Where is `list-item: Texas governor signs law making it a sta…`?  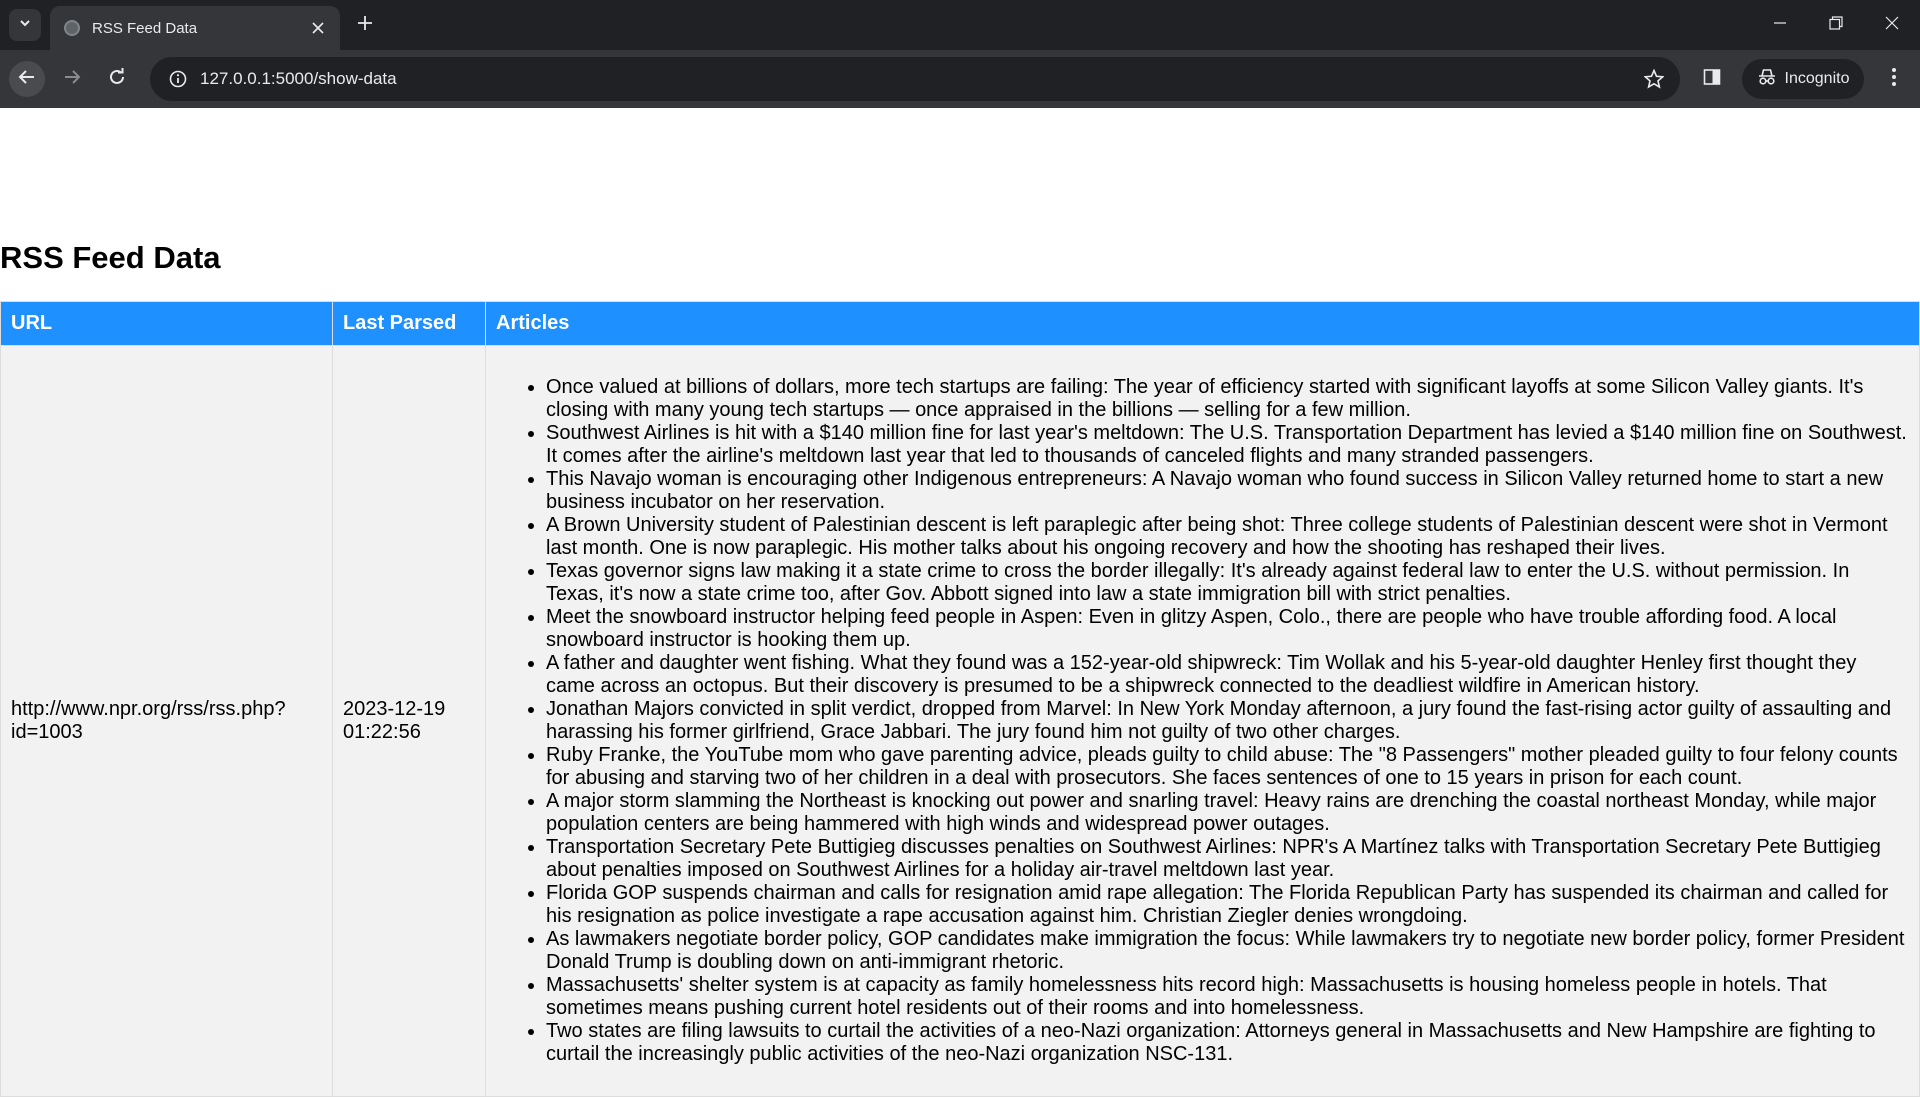 list-item: Texas governor signs law making it a sta… is located at coordinates (1227, 583).